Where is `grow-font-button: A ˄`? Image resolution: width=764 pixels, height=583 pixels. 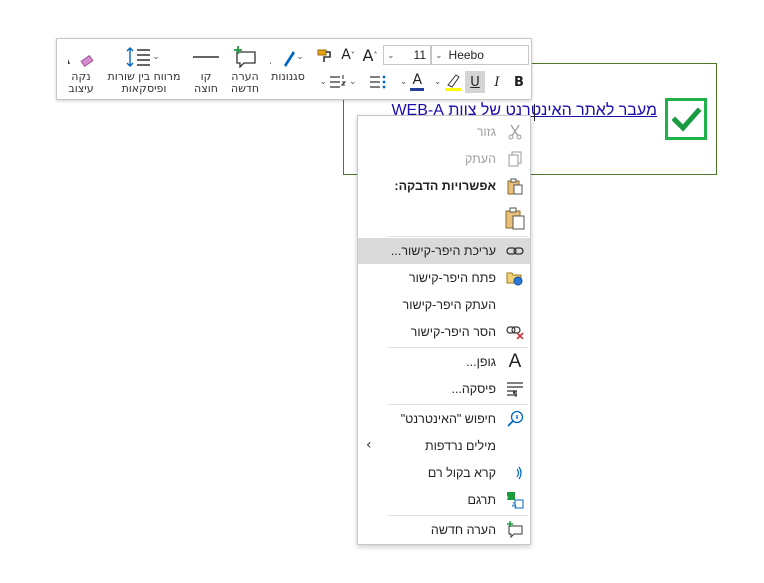 grow-font-button: A ˄ is located at coordinates (370, 55).